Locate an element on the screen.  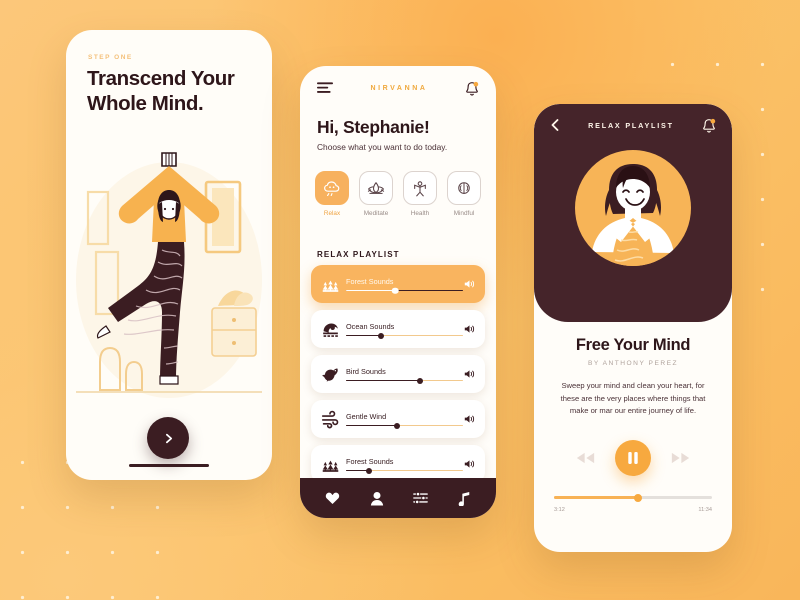
fast-forward-icon is located at coordinates (680, 458).